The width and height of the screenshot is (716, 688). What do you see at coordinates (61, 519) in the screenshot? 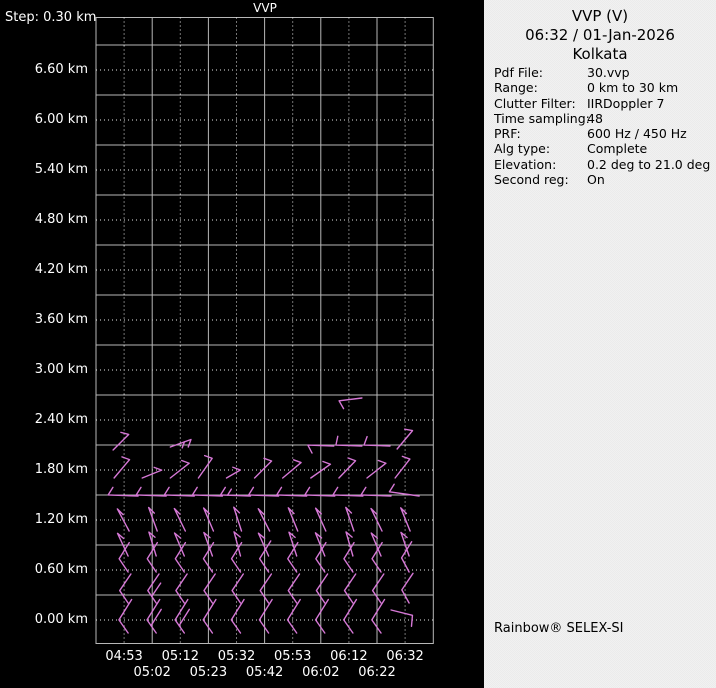
I see `y-axis-label: 1.20 km` at bounding box center [61, 519].